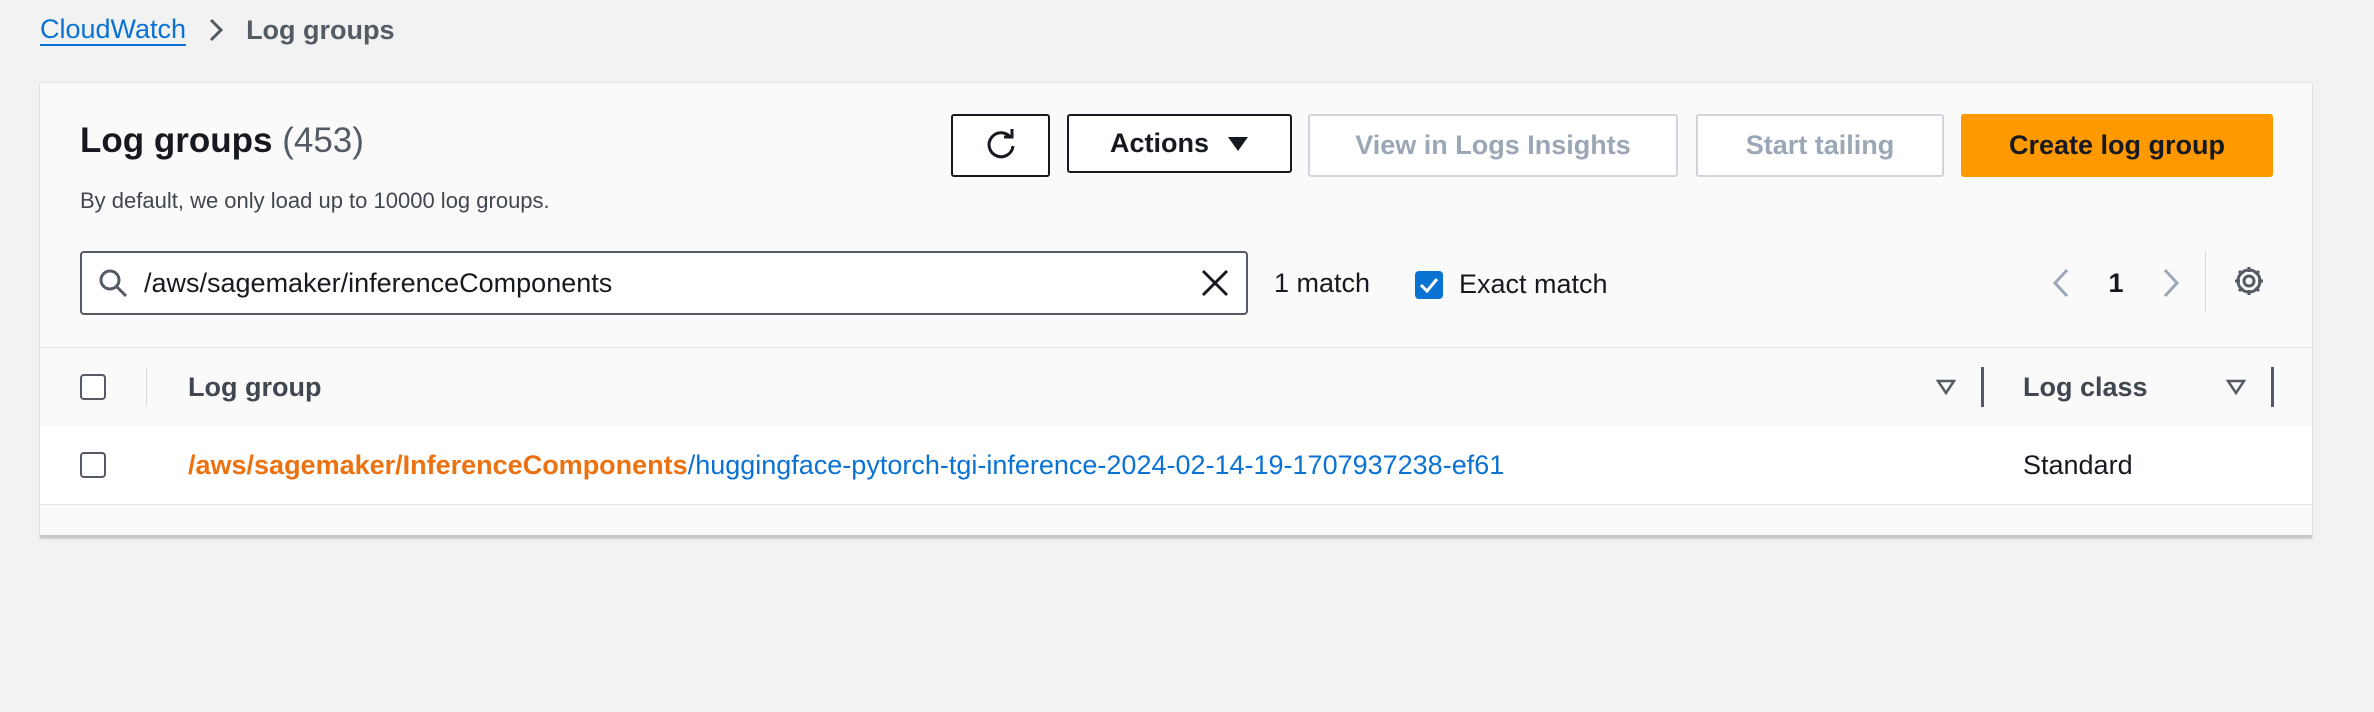  Describe the element at coordinates (2205, 282) in the screenshot. I see `pagination-divider` at that location.